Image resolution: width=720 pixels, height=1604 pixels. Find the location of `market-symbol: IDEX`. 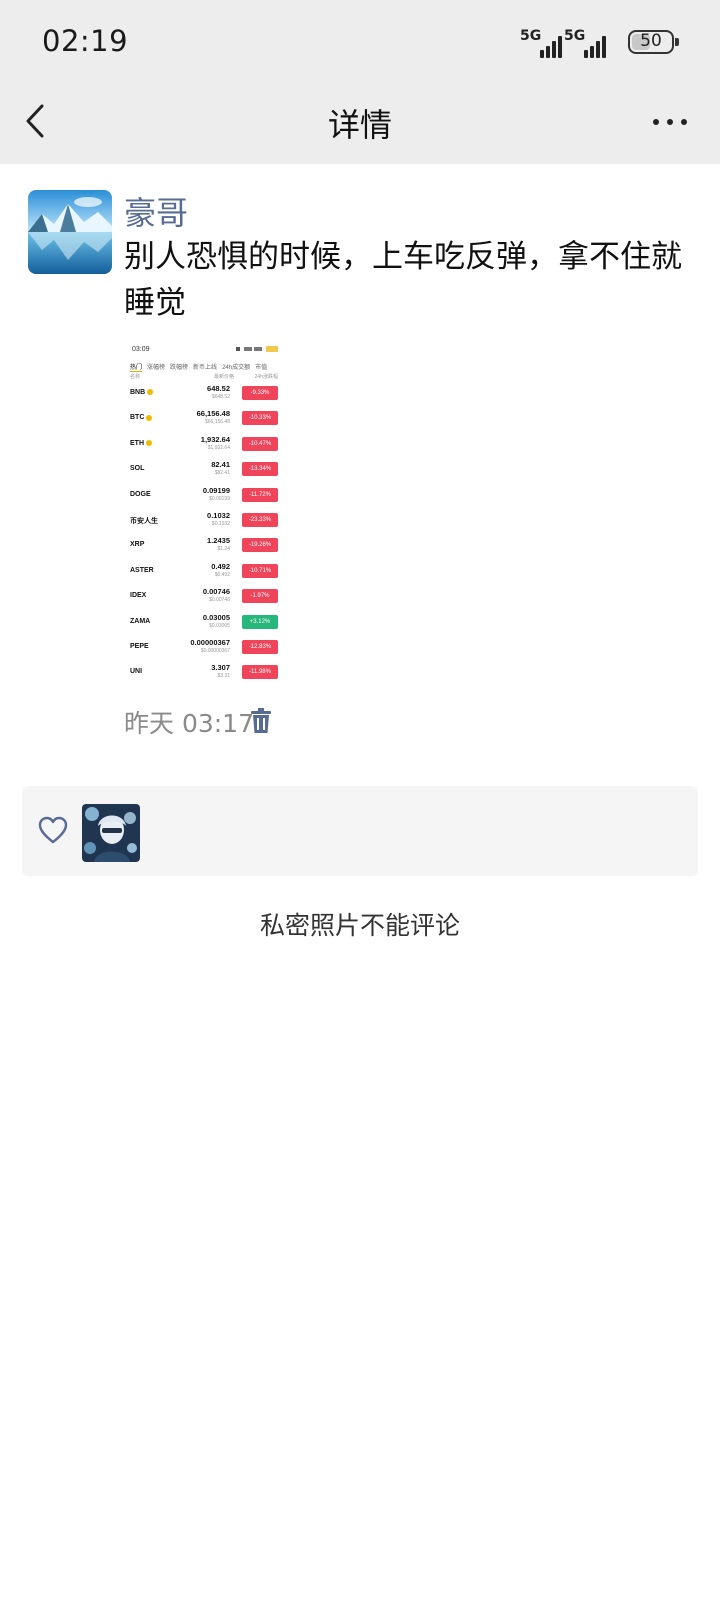

market-symbol: IDEX is located at coordinates (138, 596).